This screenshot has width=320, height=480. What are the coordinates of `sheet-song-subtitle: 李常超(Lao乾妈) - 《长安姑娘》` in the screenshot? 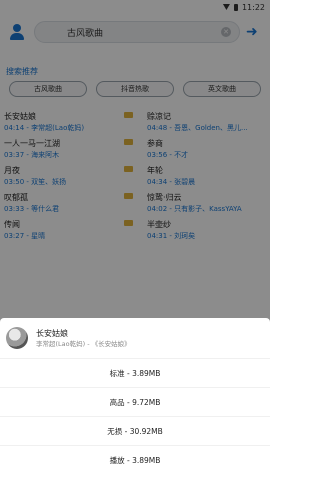 It's located at (83, 343).